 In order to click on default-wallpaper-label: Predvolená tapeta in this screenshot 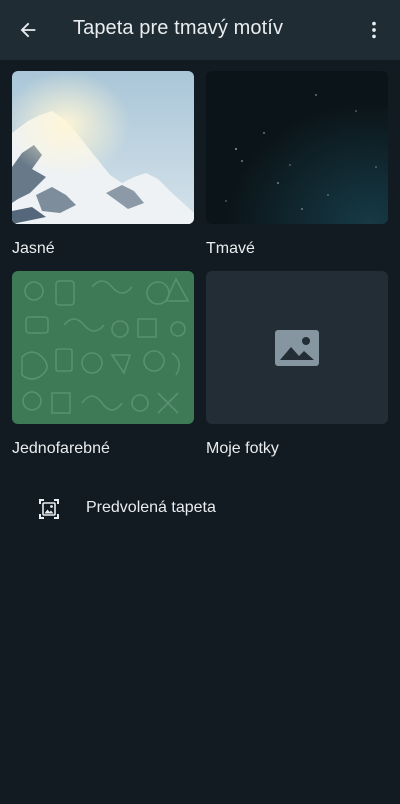, I will do `click(151, 507)`.